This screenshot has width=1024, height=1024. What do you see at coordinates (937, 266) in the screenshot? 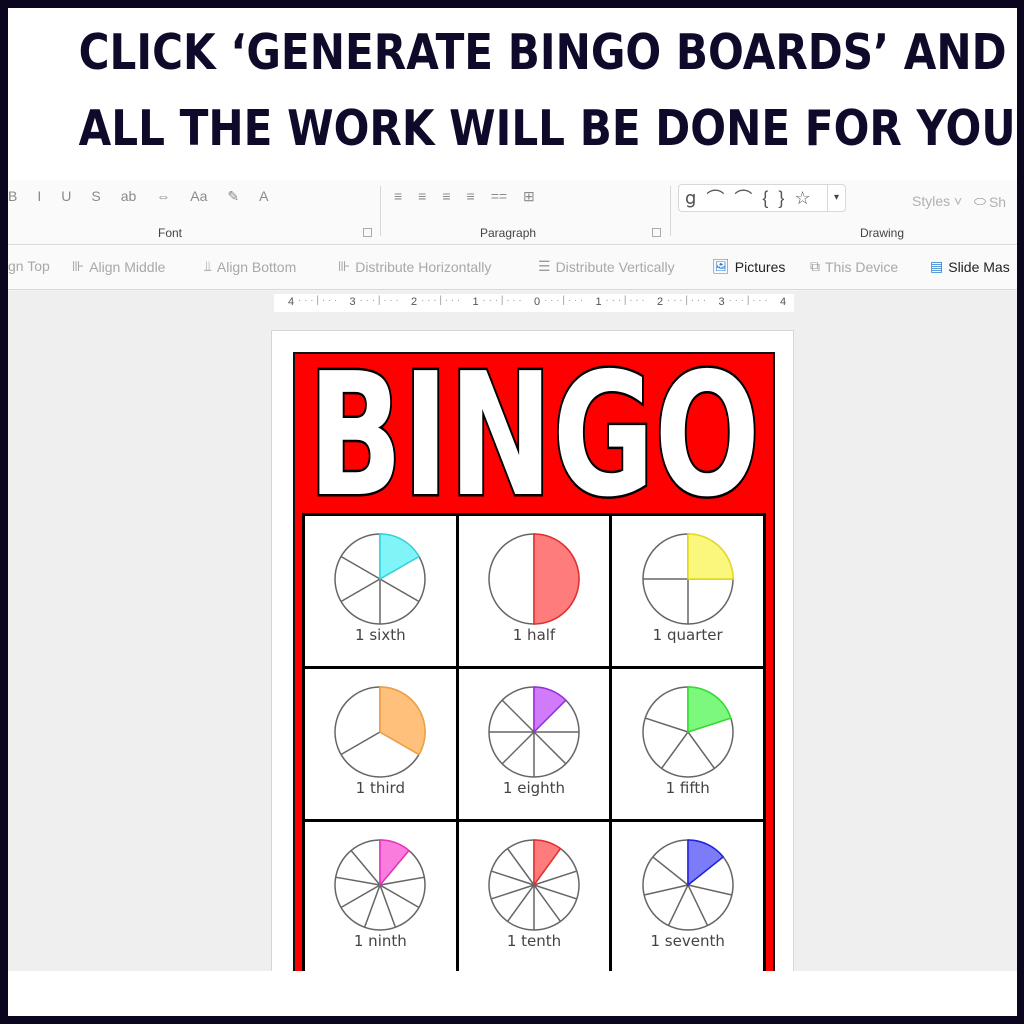
I see `slide-master-icon: ▤` at bounding box center [937, 266].